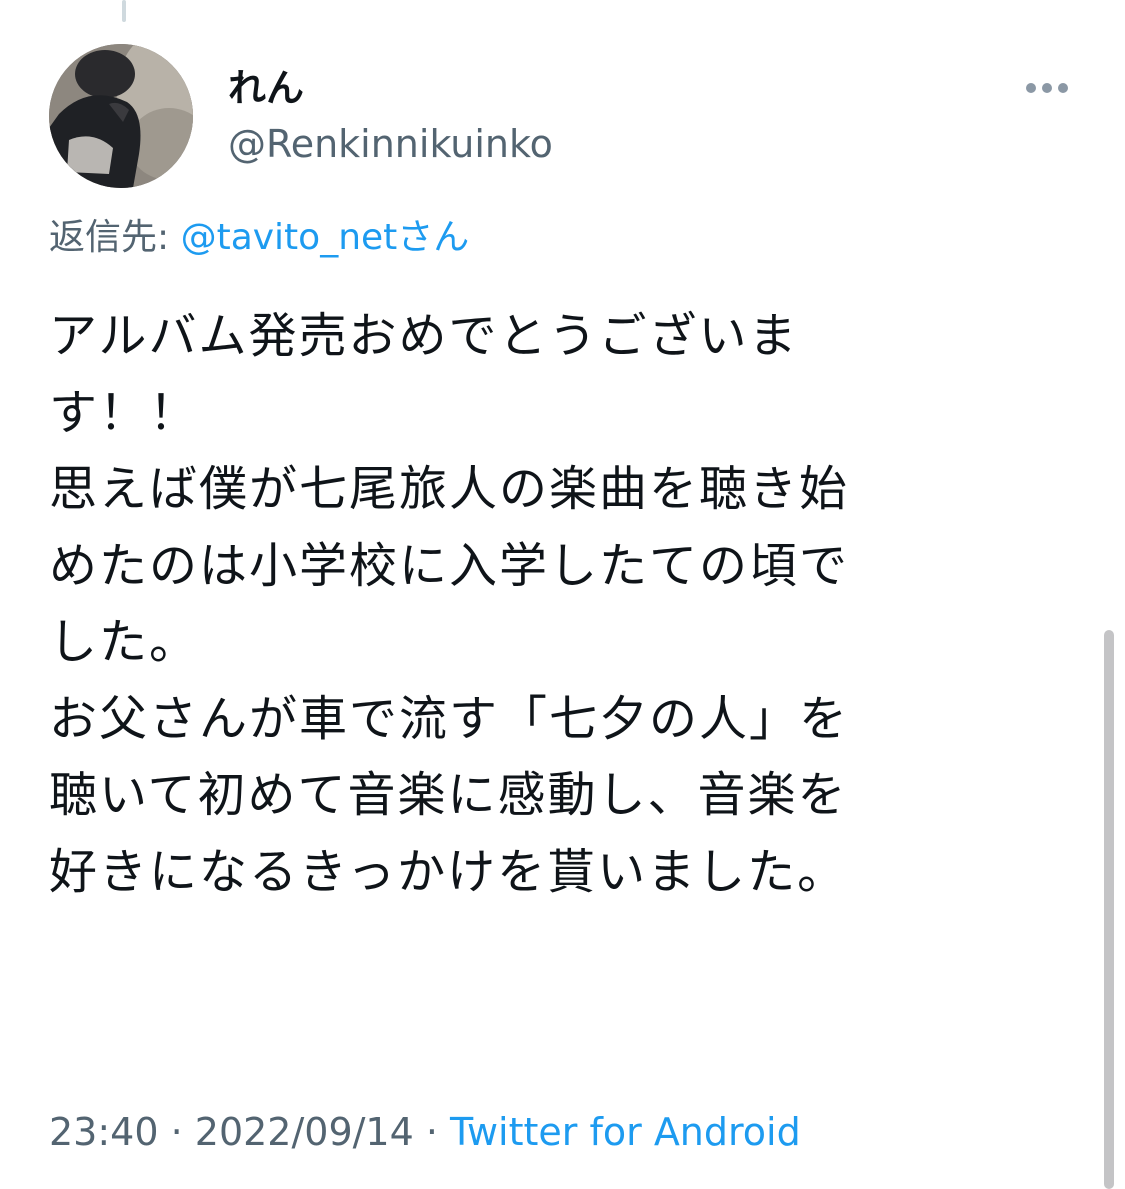 This screenshot has width=1125, height=1189. I want to click on more-horizontal-icon, so click(1047, 88).